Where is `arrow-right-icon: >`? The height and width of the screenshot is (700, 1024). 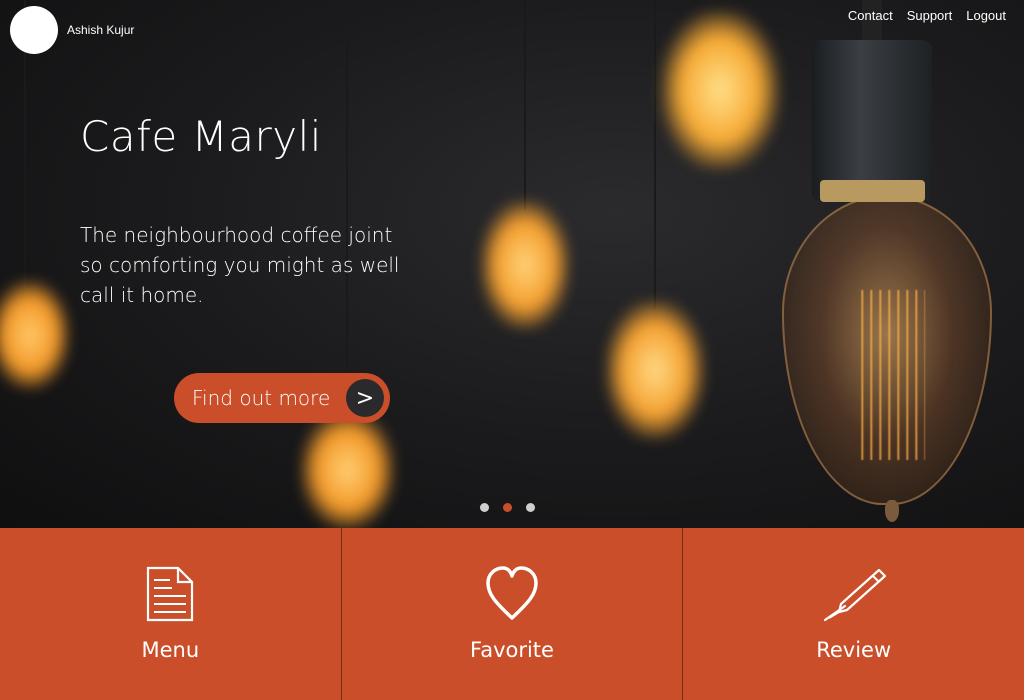
arrow-right-icon: > is located at coordinates (365, 398).